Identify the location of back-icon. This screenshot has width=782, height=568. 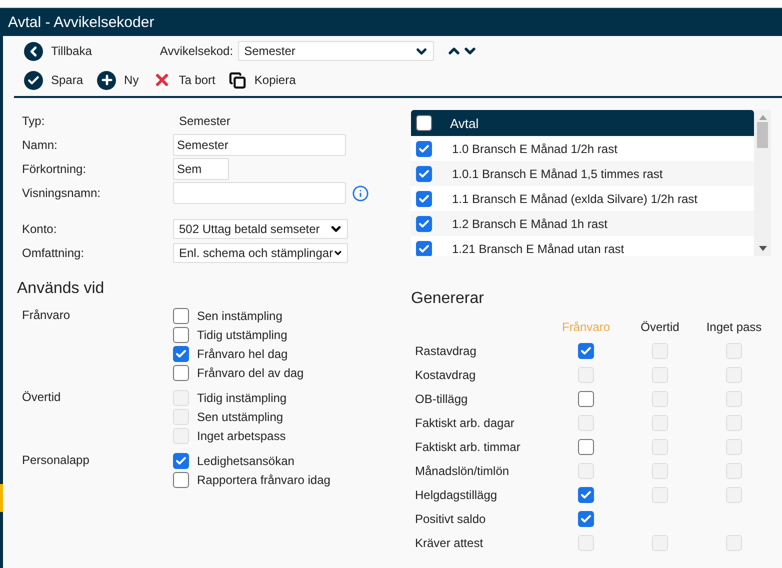
(33, 51).